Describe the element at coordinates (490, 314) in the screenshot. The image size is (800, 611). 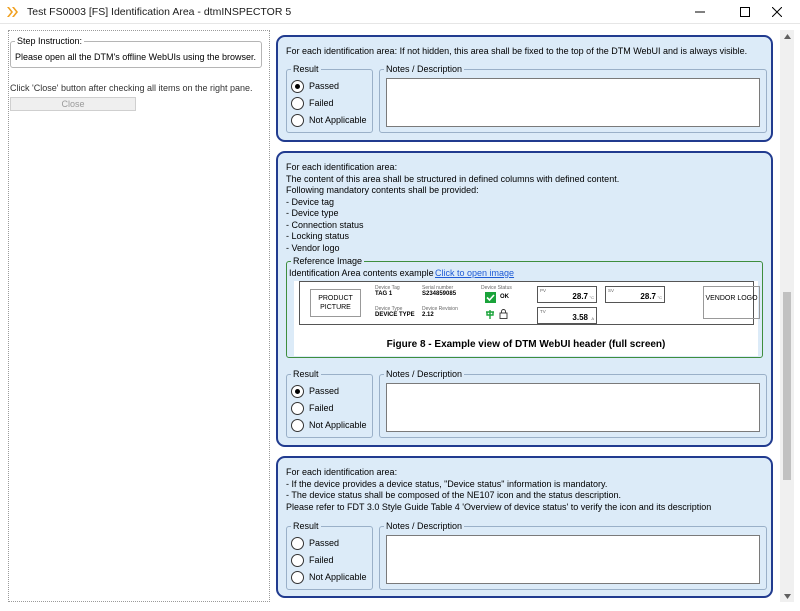
I see `connection-icon` at that location.